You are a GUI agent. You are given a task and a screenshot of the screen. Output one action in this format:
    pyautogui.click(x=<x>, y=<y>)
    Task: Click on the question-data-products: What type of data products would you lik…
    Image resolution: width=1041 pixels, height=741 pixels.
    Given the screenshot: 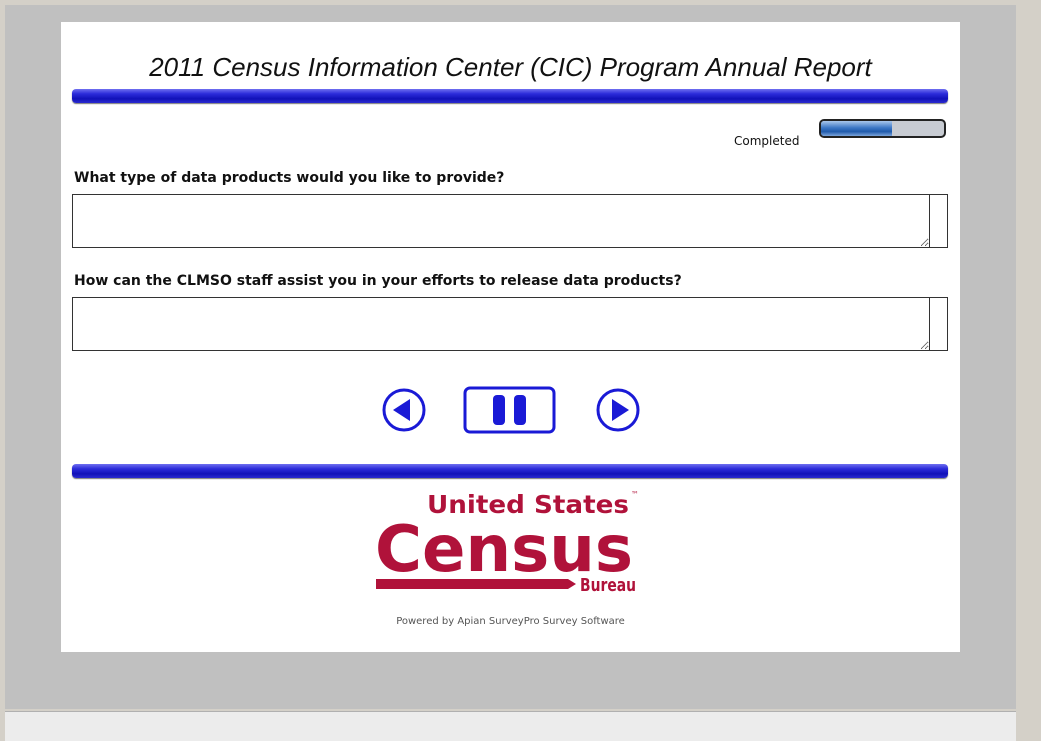 What is the action you would take?
    pyautogui.click(x=289, y=178)
    